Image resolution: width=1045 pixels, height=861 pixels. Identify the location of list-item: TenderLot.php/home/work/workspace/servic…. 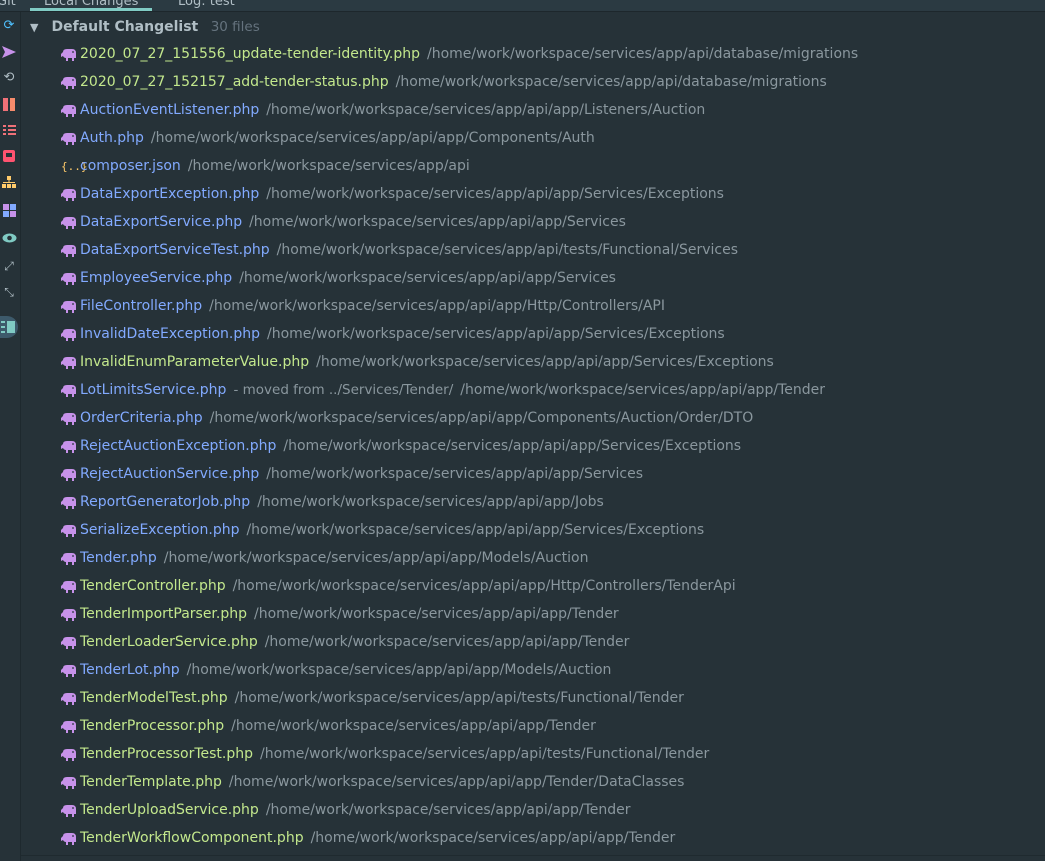
(459, 670).